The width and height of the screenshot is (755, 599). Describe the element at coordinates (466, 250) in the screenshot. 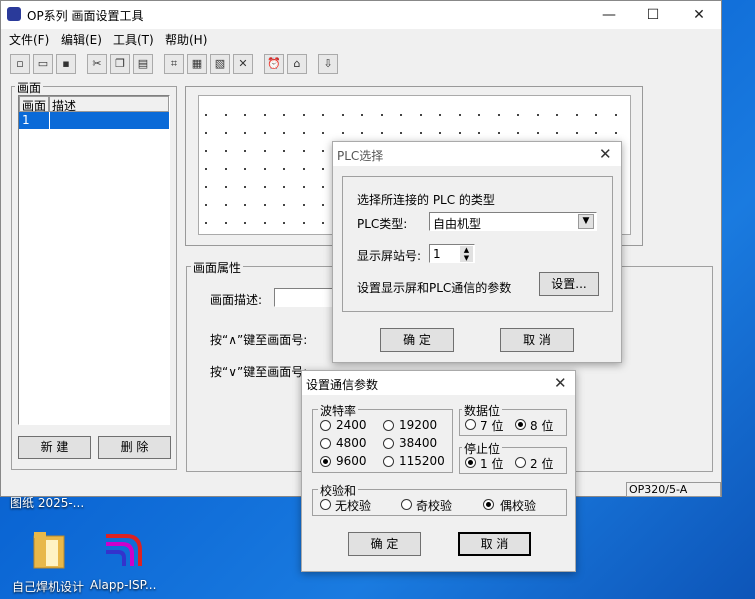

I see `spin-up-icon: ▲` at that location.